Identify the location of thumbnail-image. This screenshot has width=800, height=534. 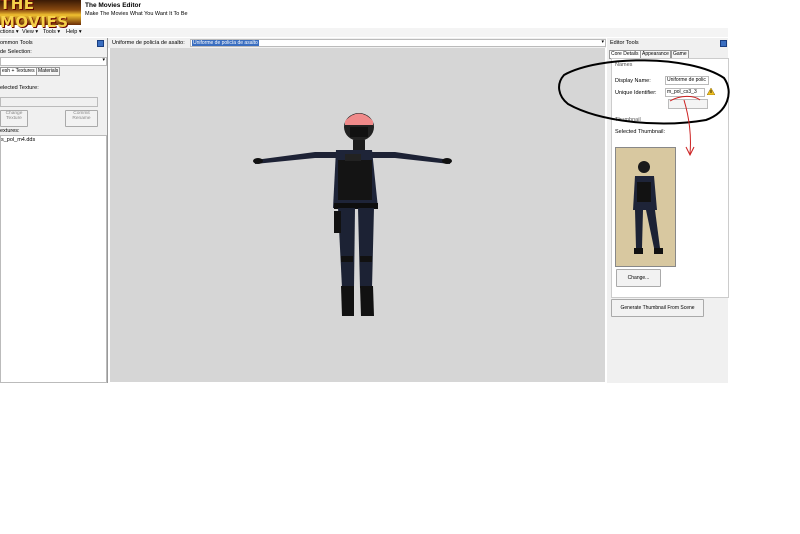
(645, 207).